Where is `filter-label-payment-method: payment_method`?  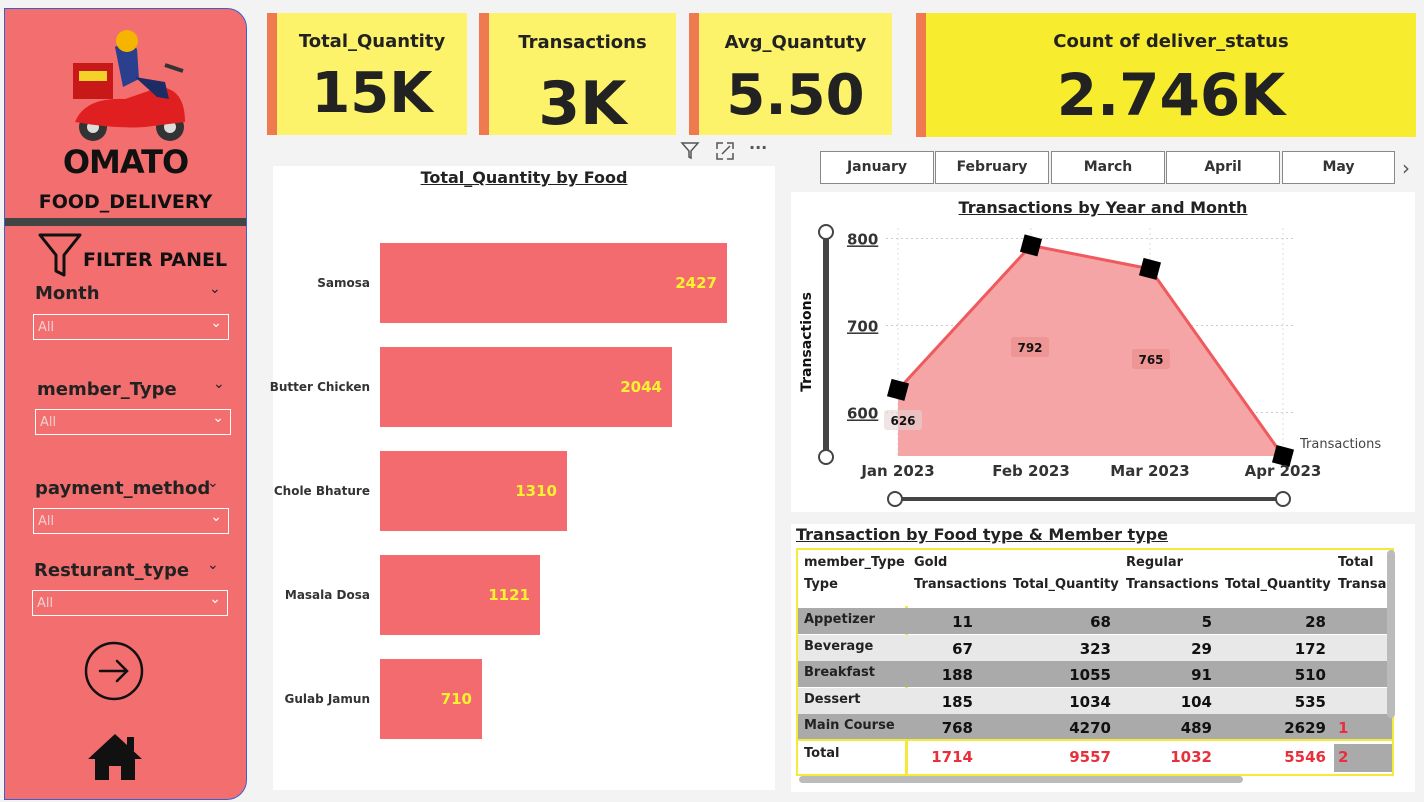 filter-label-payment-method: payment_method is located at coordinates (123, 488).